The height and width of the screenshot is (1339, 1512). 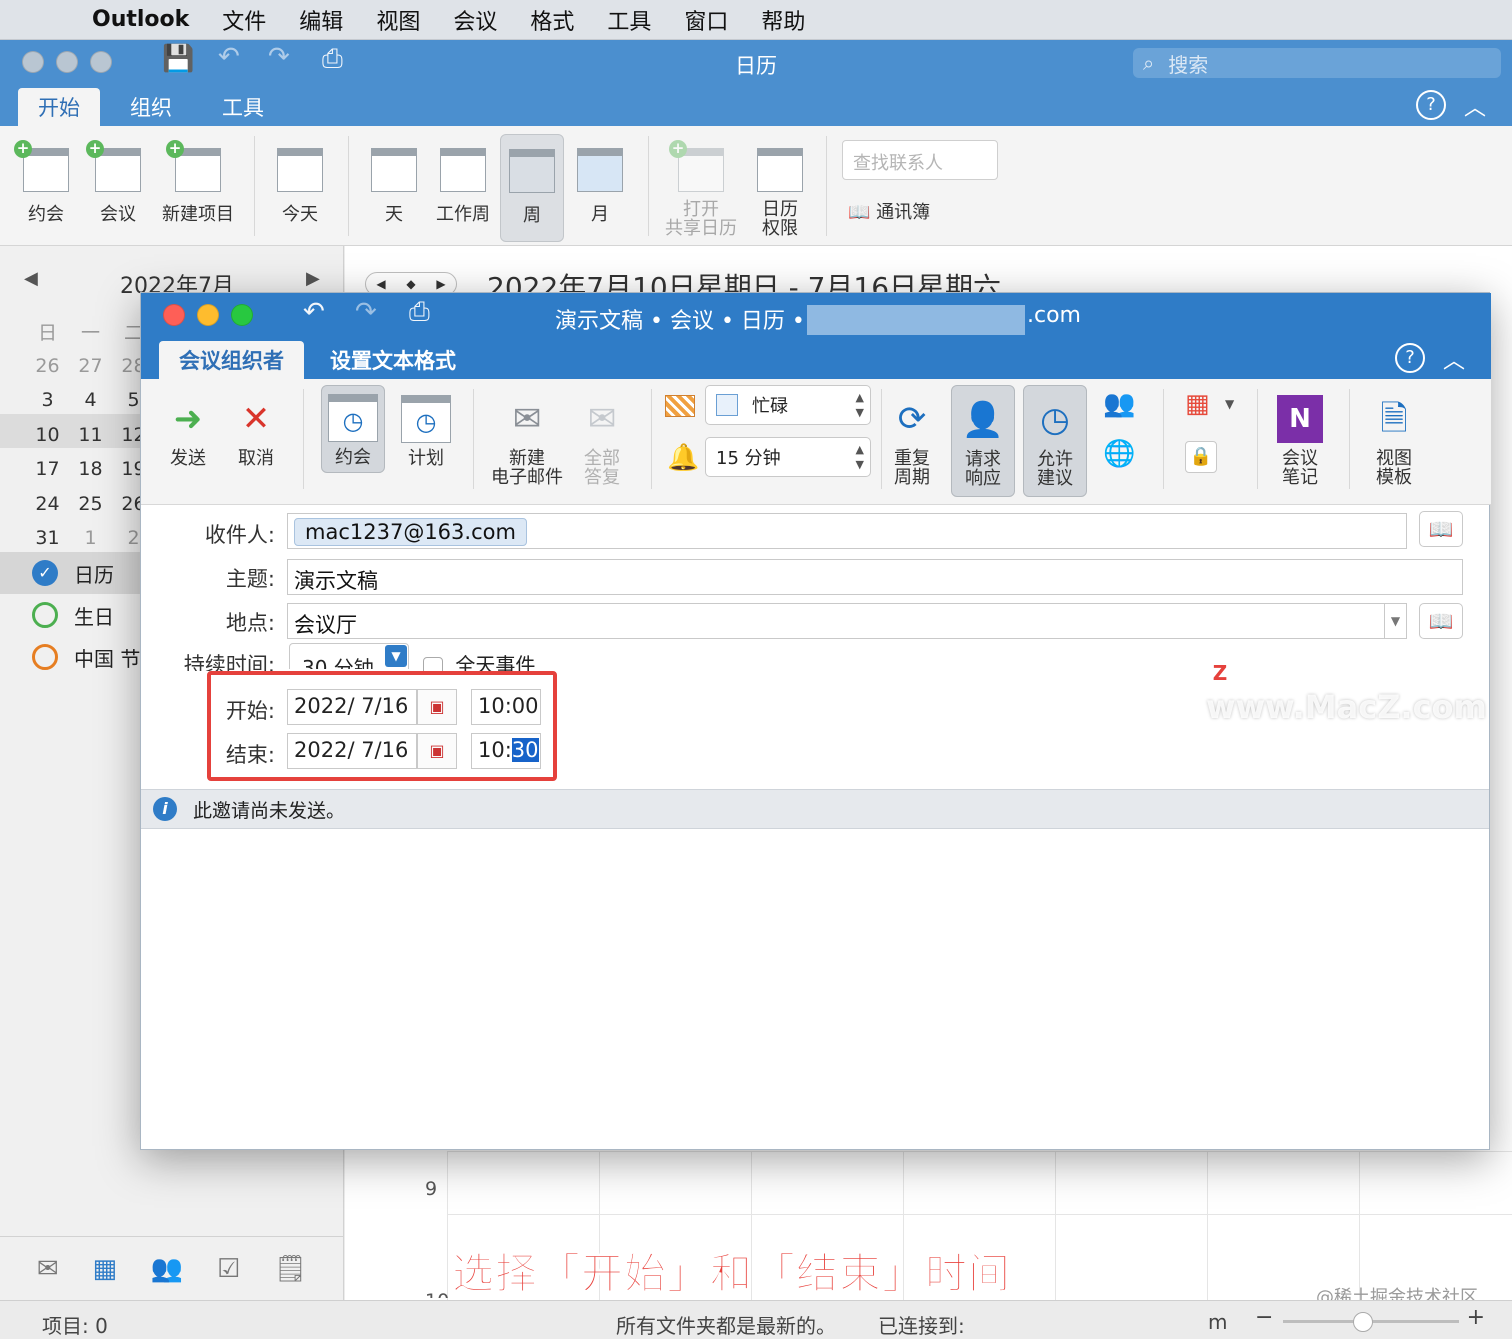 What do you see at coordinates (1476, 1317) in the screenshot?
I see `zoom-in-icon: +` at bounding box center [1476, 1317].